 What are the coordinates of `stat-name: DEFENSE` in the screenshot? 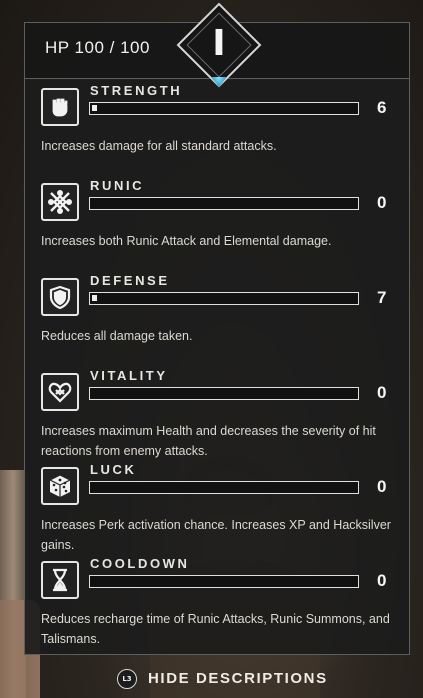 It's located at (130, 280).